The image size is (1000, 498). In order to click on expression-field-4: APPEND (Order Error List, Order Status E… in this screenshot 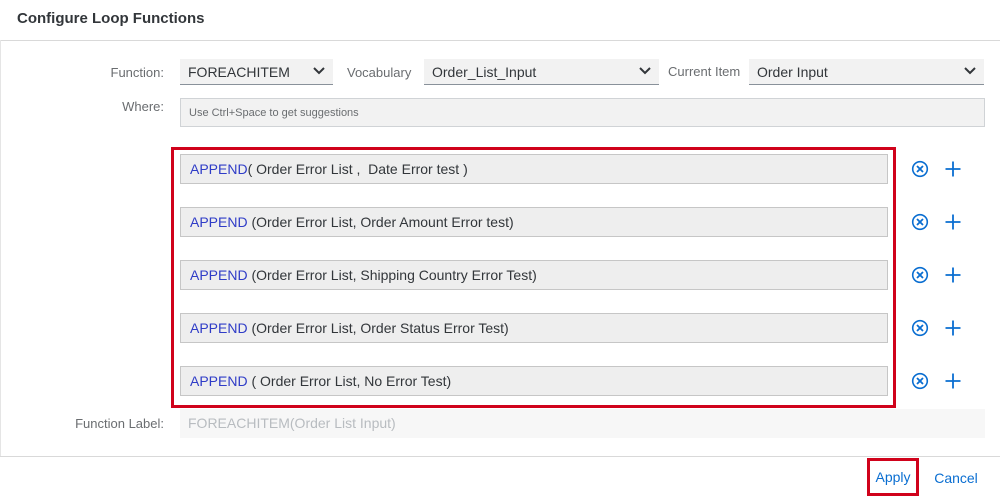, I will do `click(534, 328)`.